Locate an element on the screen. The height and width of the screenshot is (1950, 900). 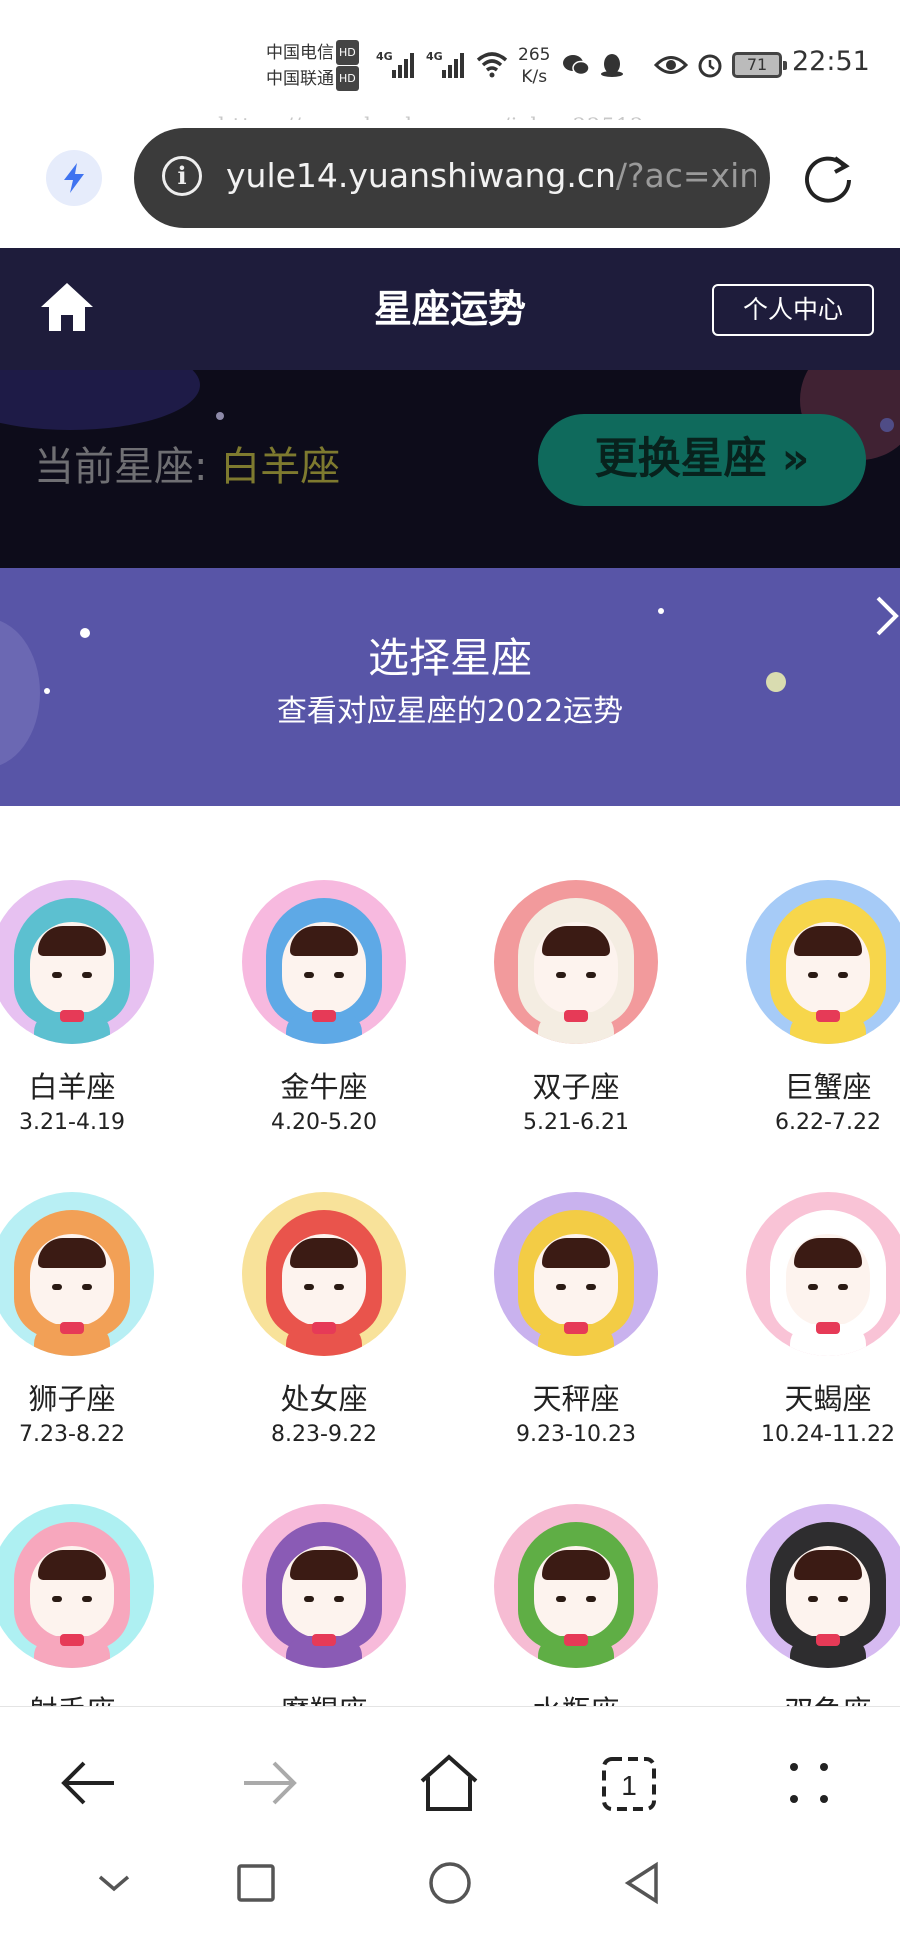
chevron-right-icon is located at coordinates (886, 616).